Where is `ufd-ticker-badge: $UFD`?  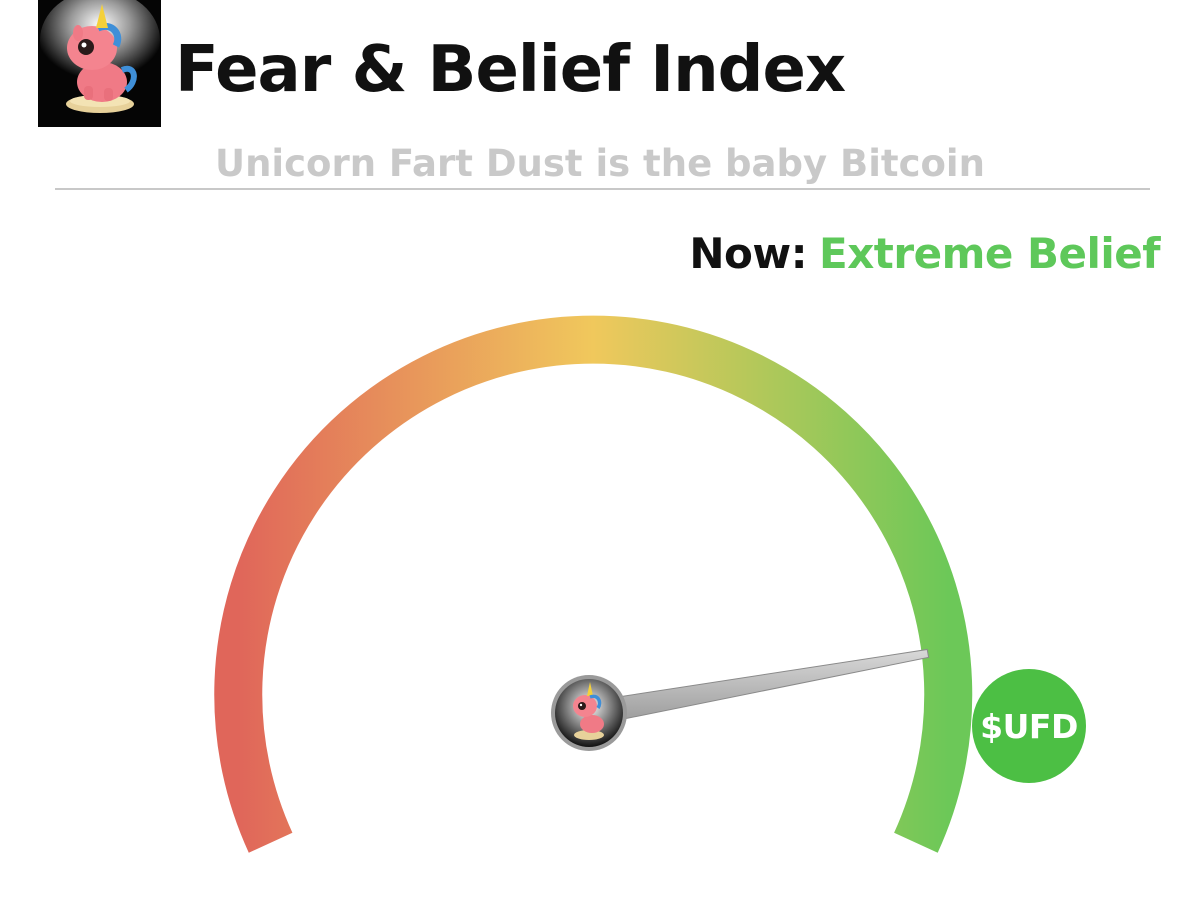
ufd-ticker-badge: $UFD is located at coordinates (1029, 726).